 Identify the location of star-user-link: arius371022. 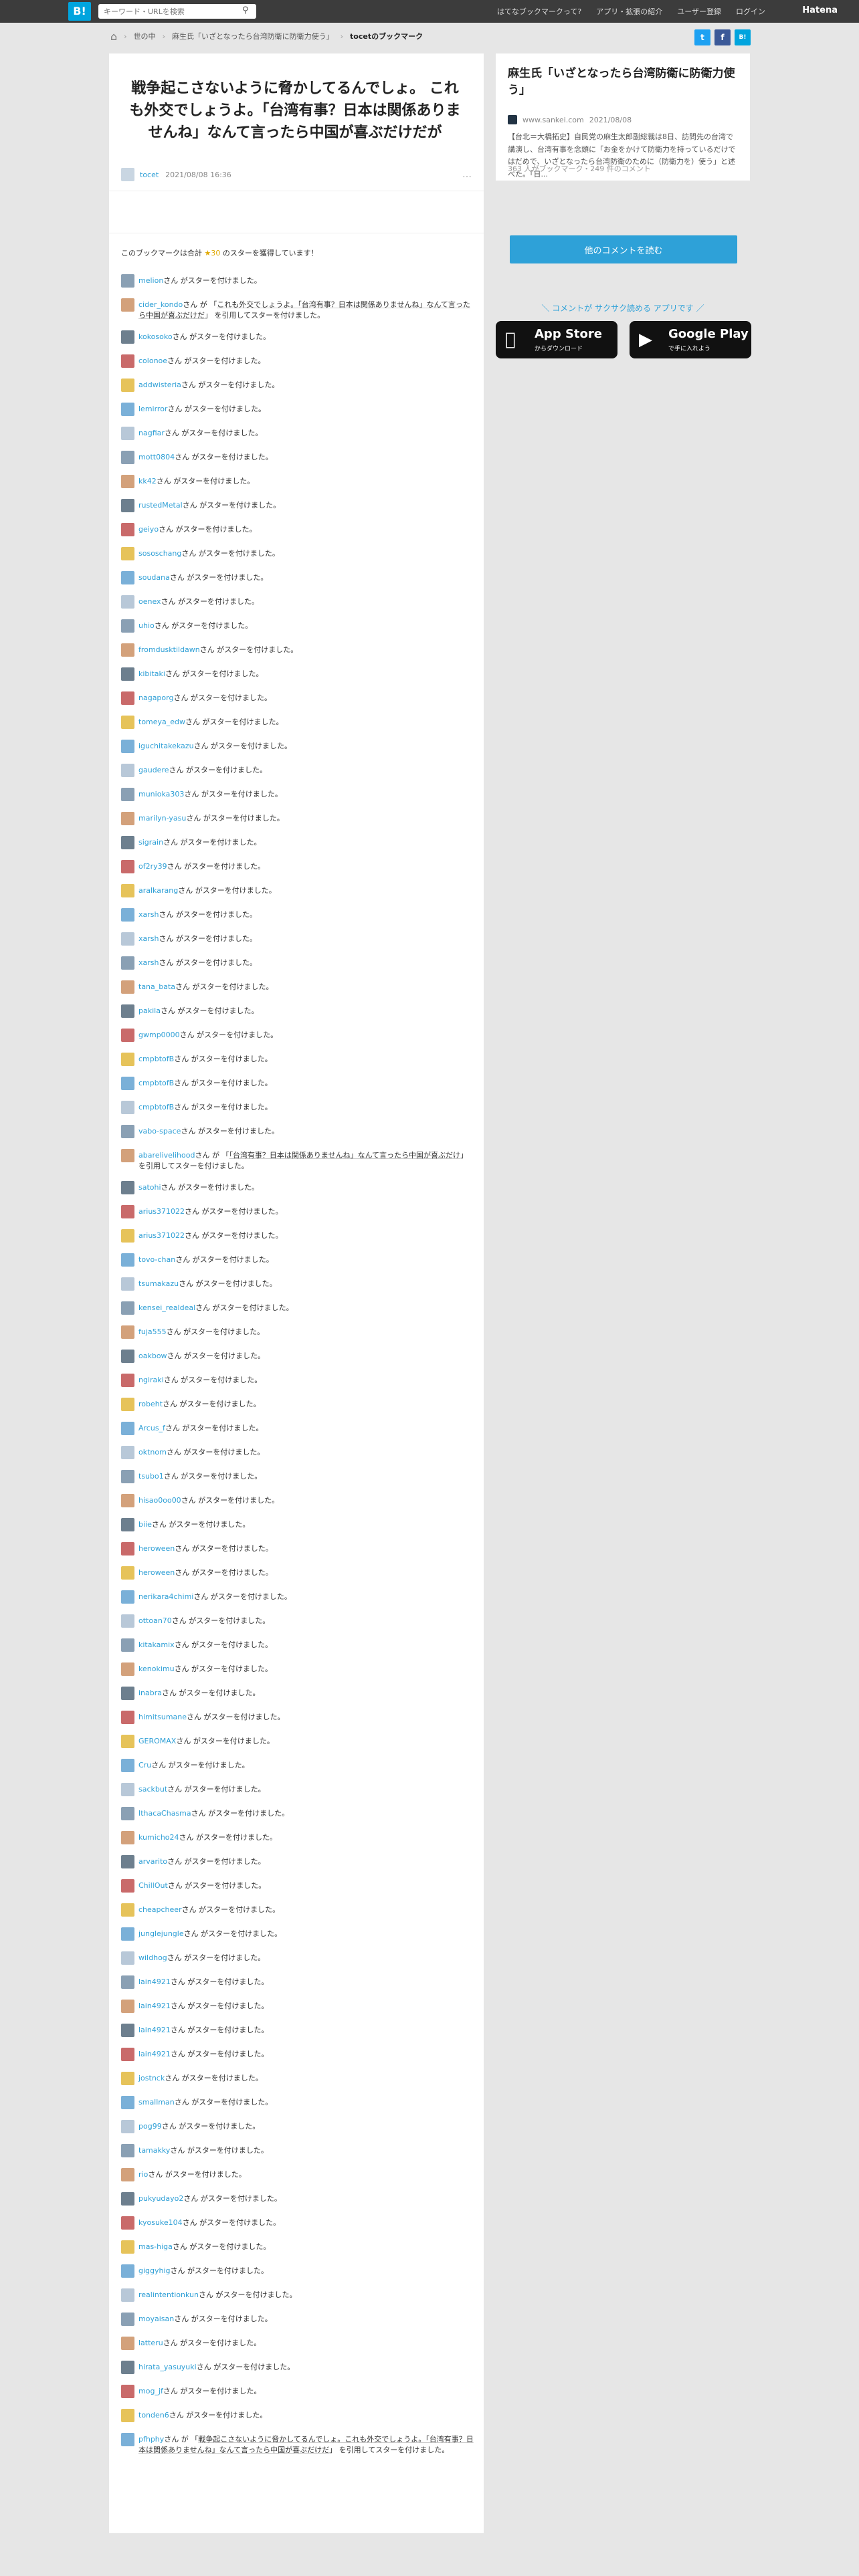
(162, 1236).